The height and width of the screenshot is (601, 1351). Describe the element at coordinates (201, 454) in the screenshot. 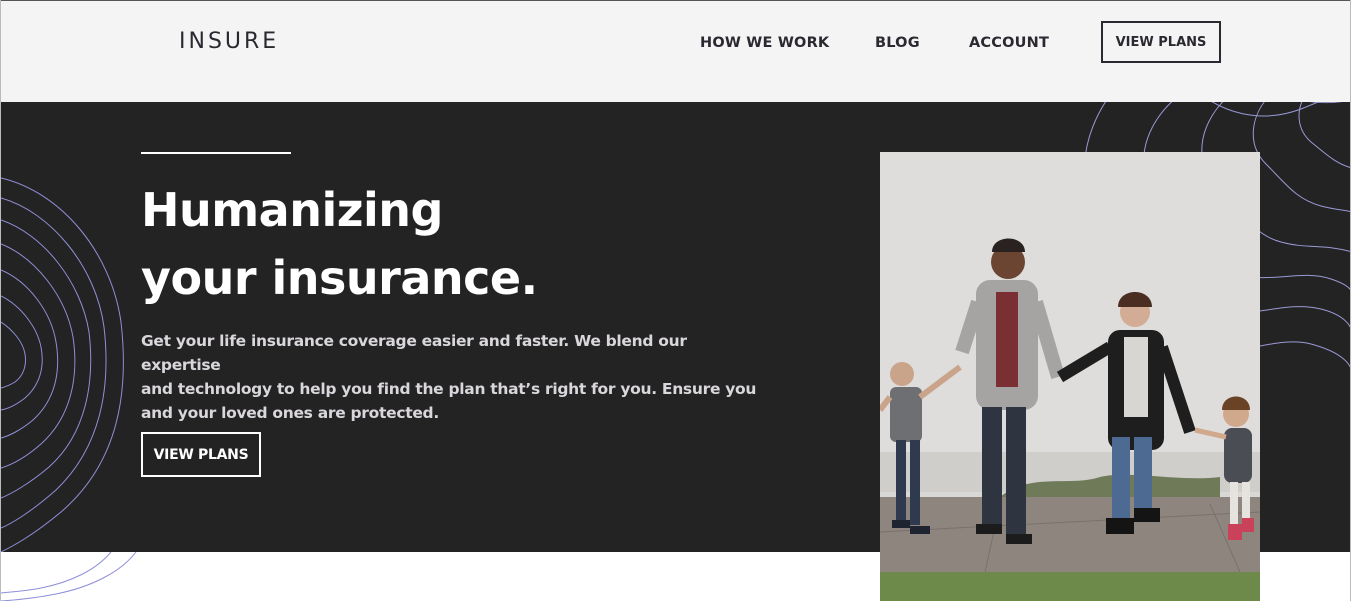

I see `hero-view-plans-button: VIEW PLANS` at that location.